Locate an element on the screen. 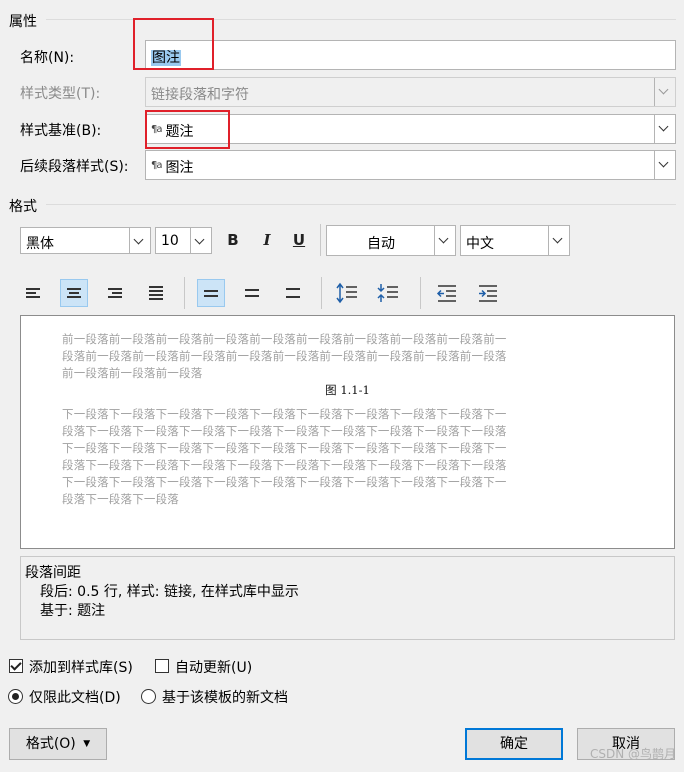  next-style-dropdown-button is located at coordinates (664, 165).